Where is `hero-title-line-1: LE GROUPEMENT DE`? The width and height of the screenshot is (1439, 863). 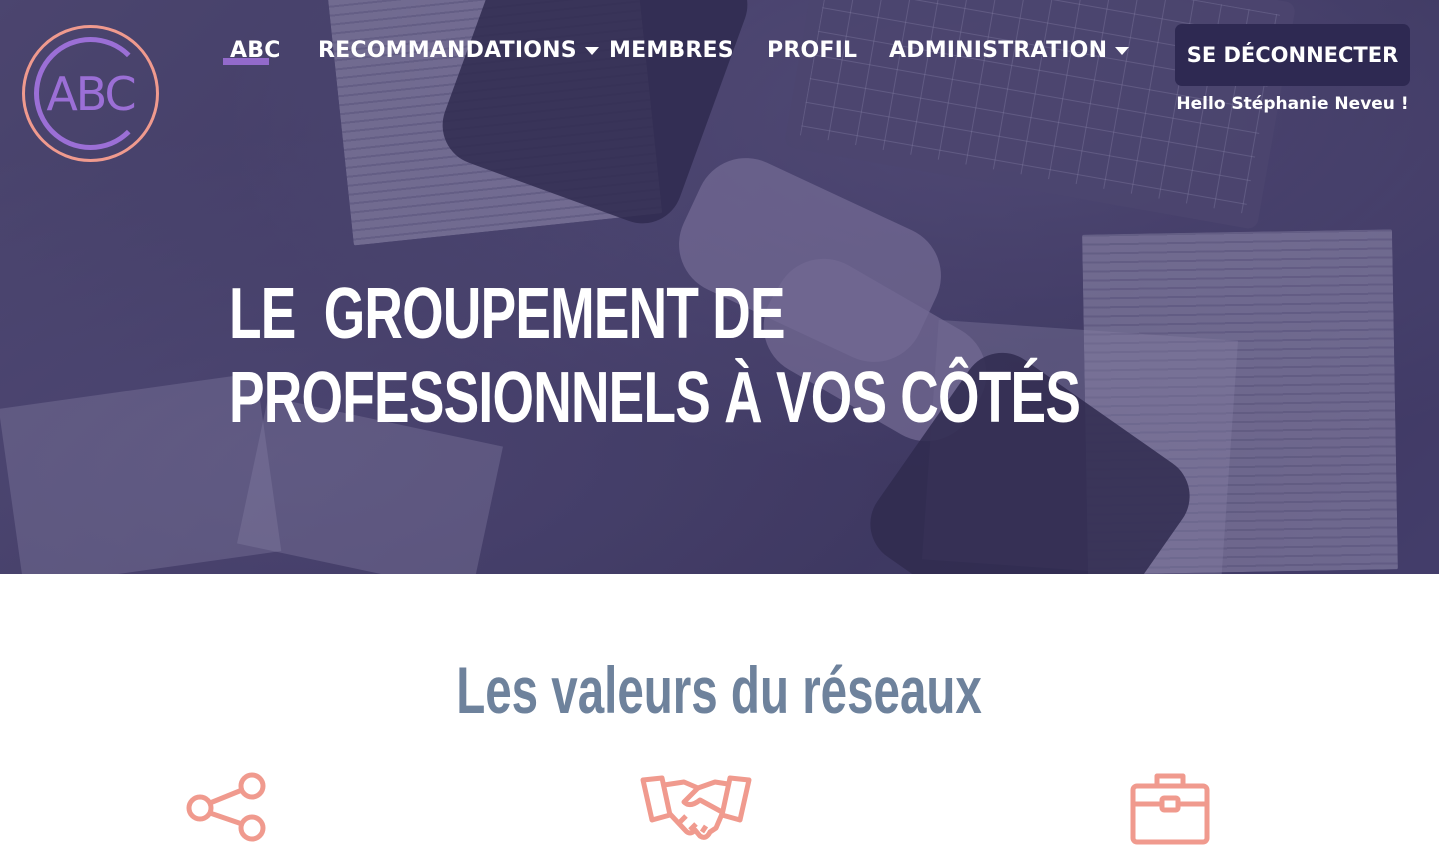
hero-title-line-1: LE GROUPEMENT DE is located at coordinates (507, 314).